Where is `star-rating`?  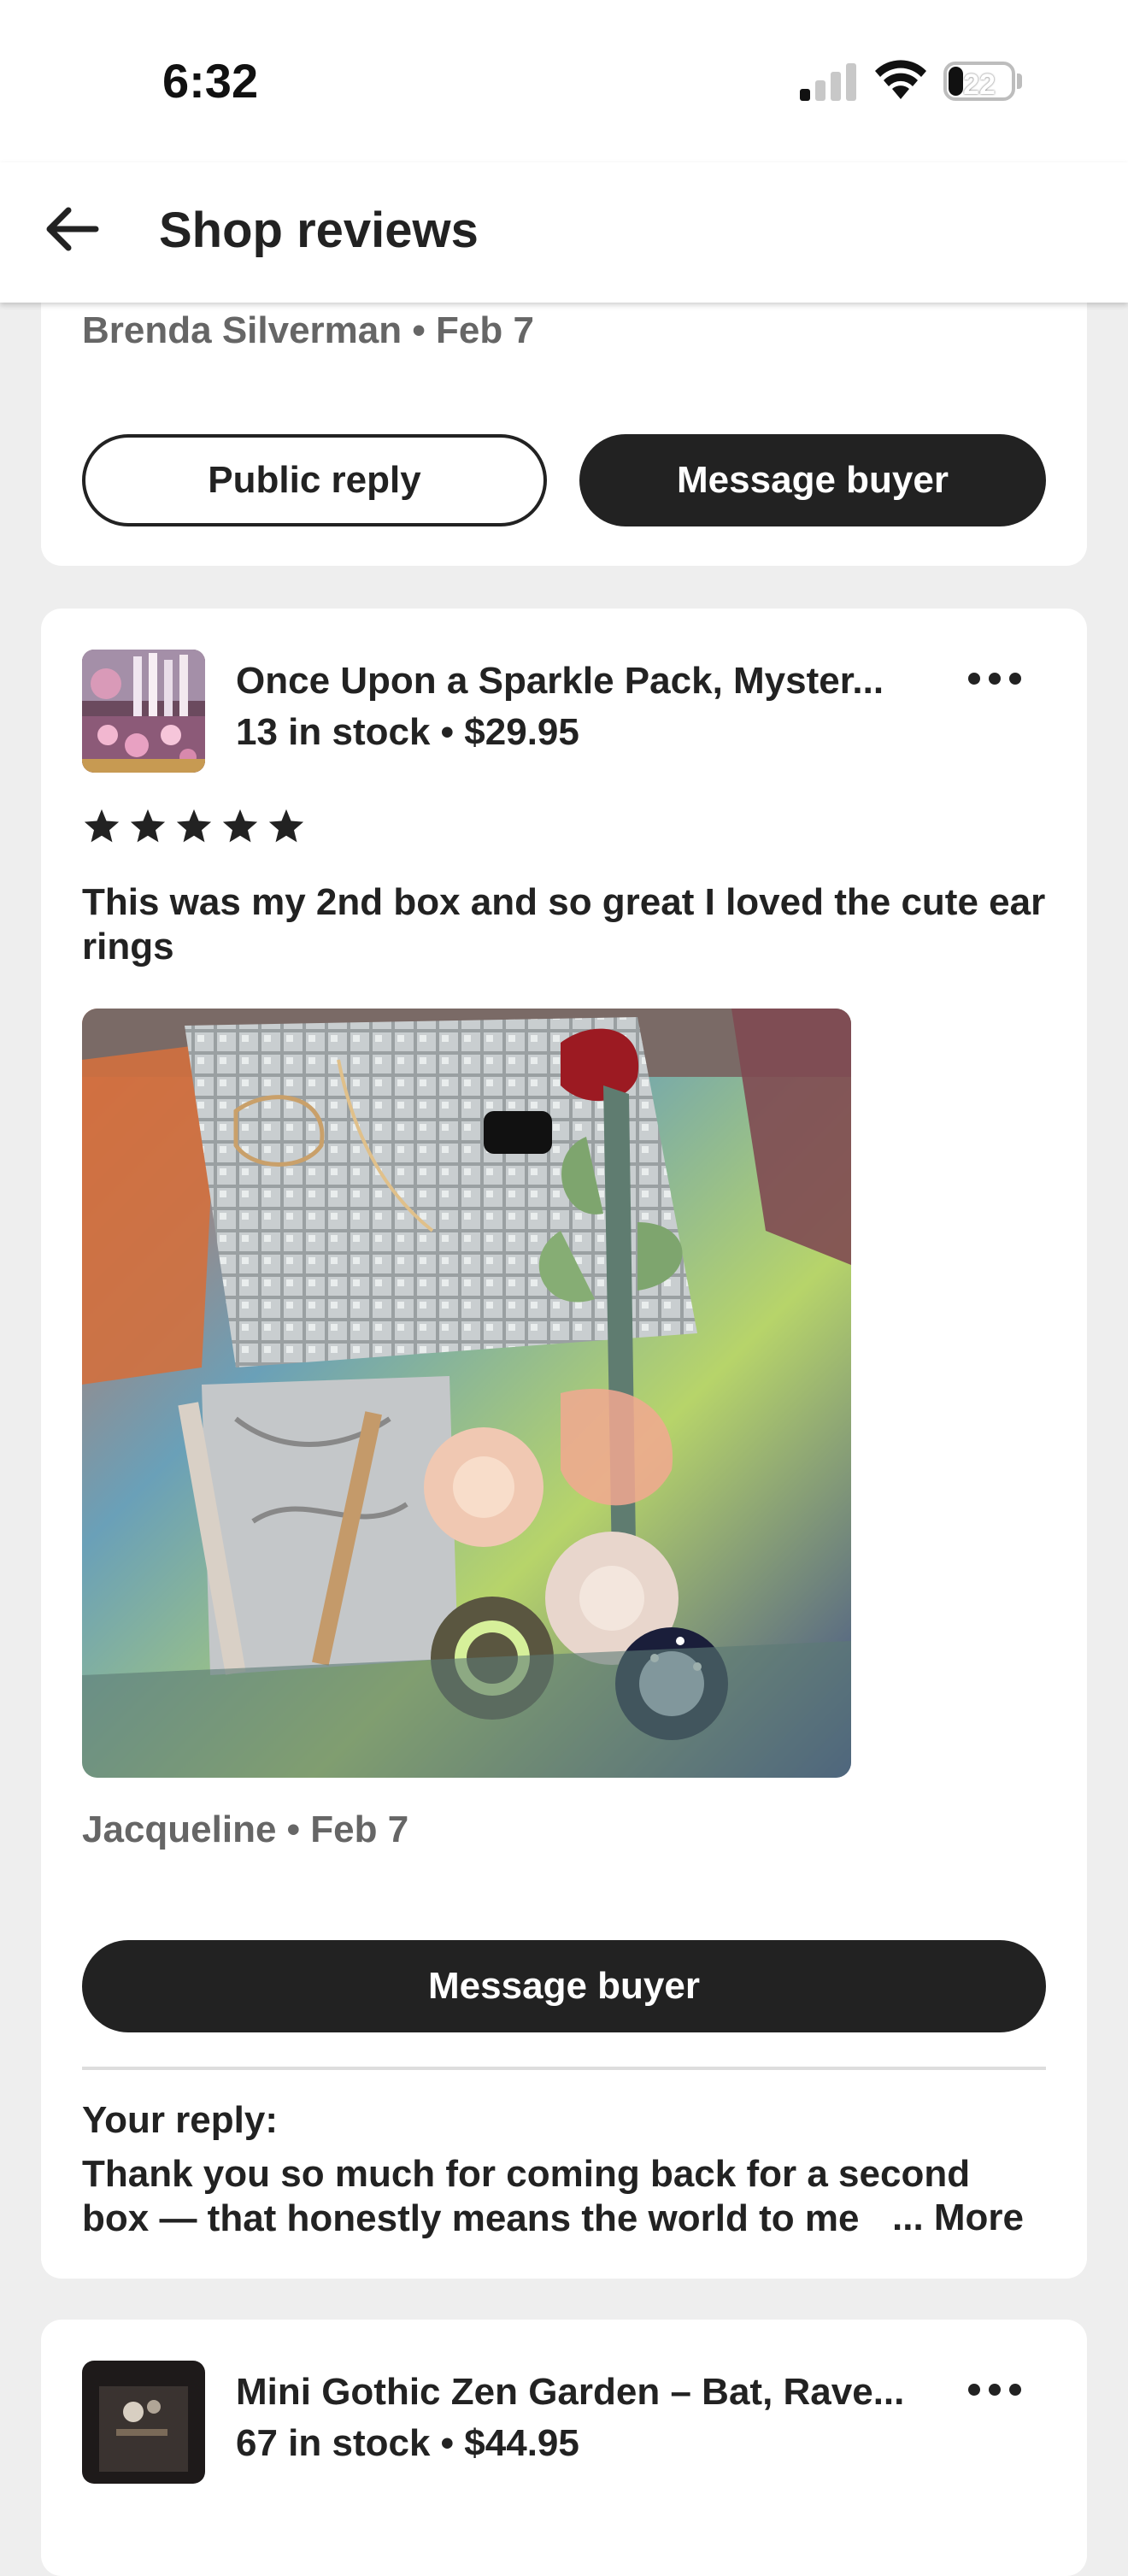 star-rating is located at coordinates (194, 826).